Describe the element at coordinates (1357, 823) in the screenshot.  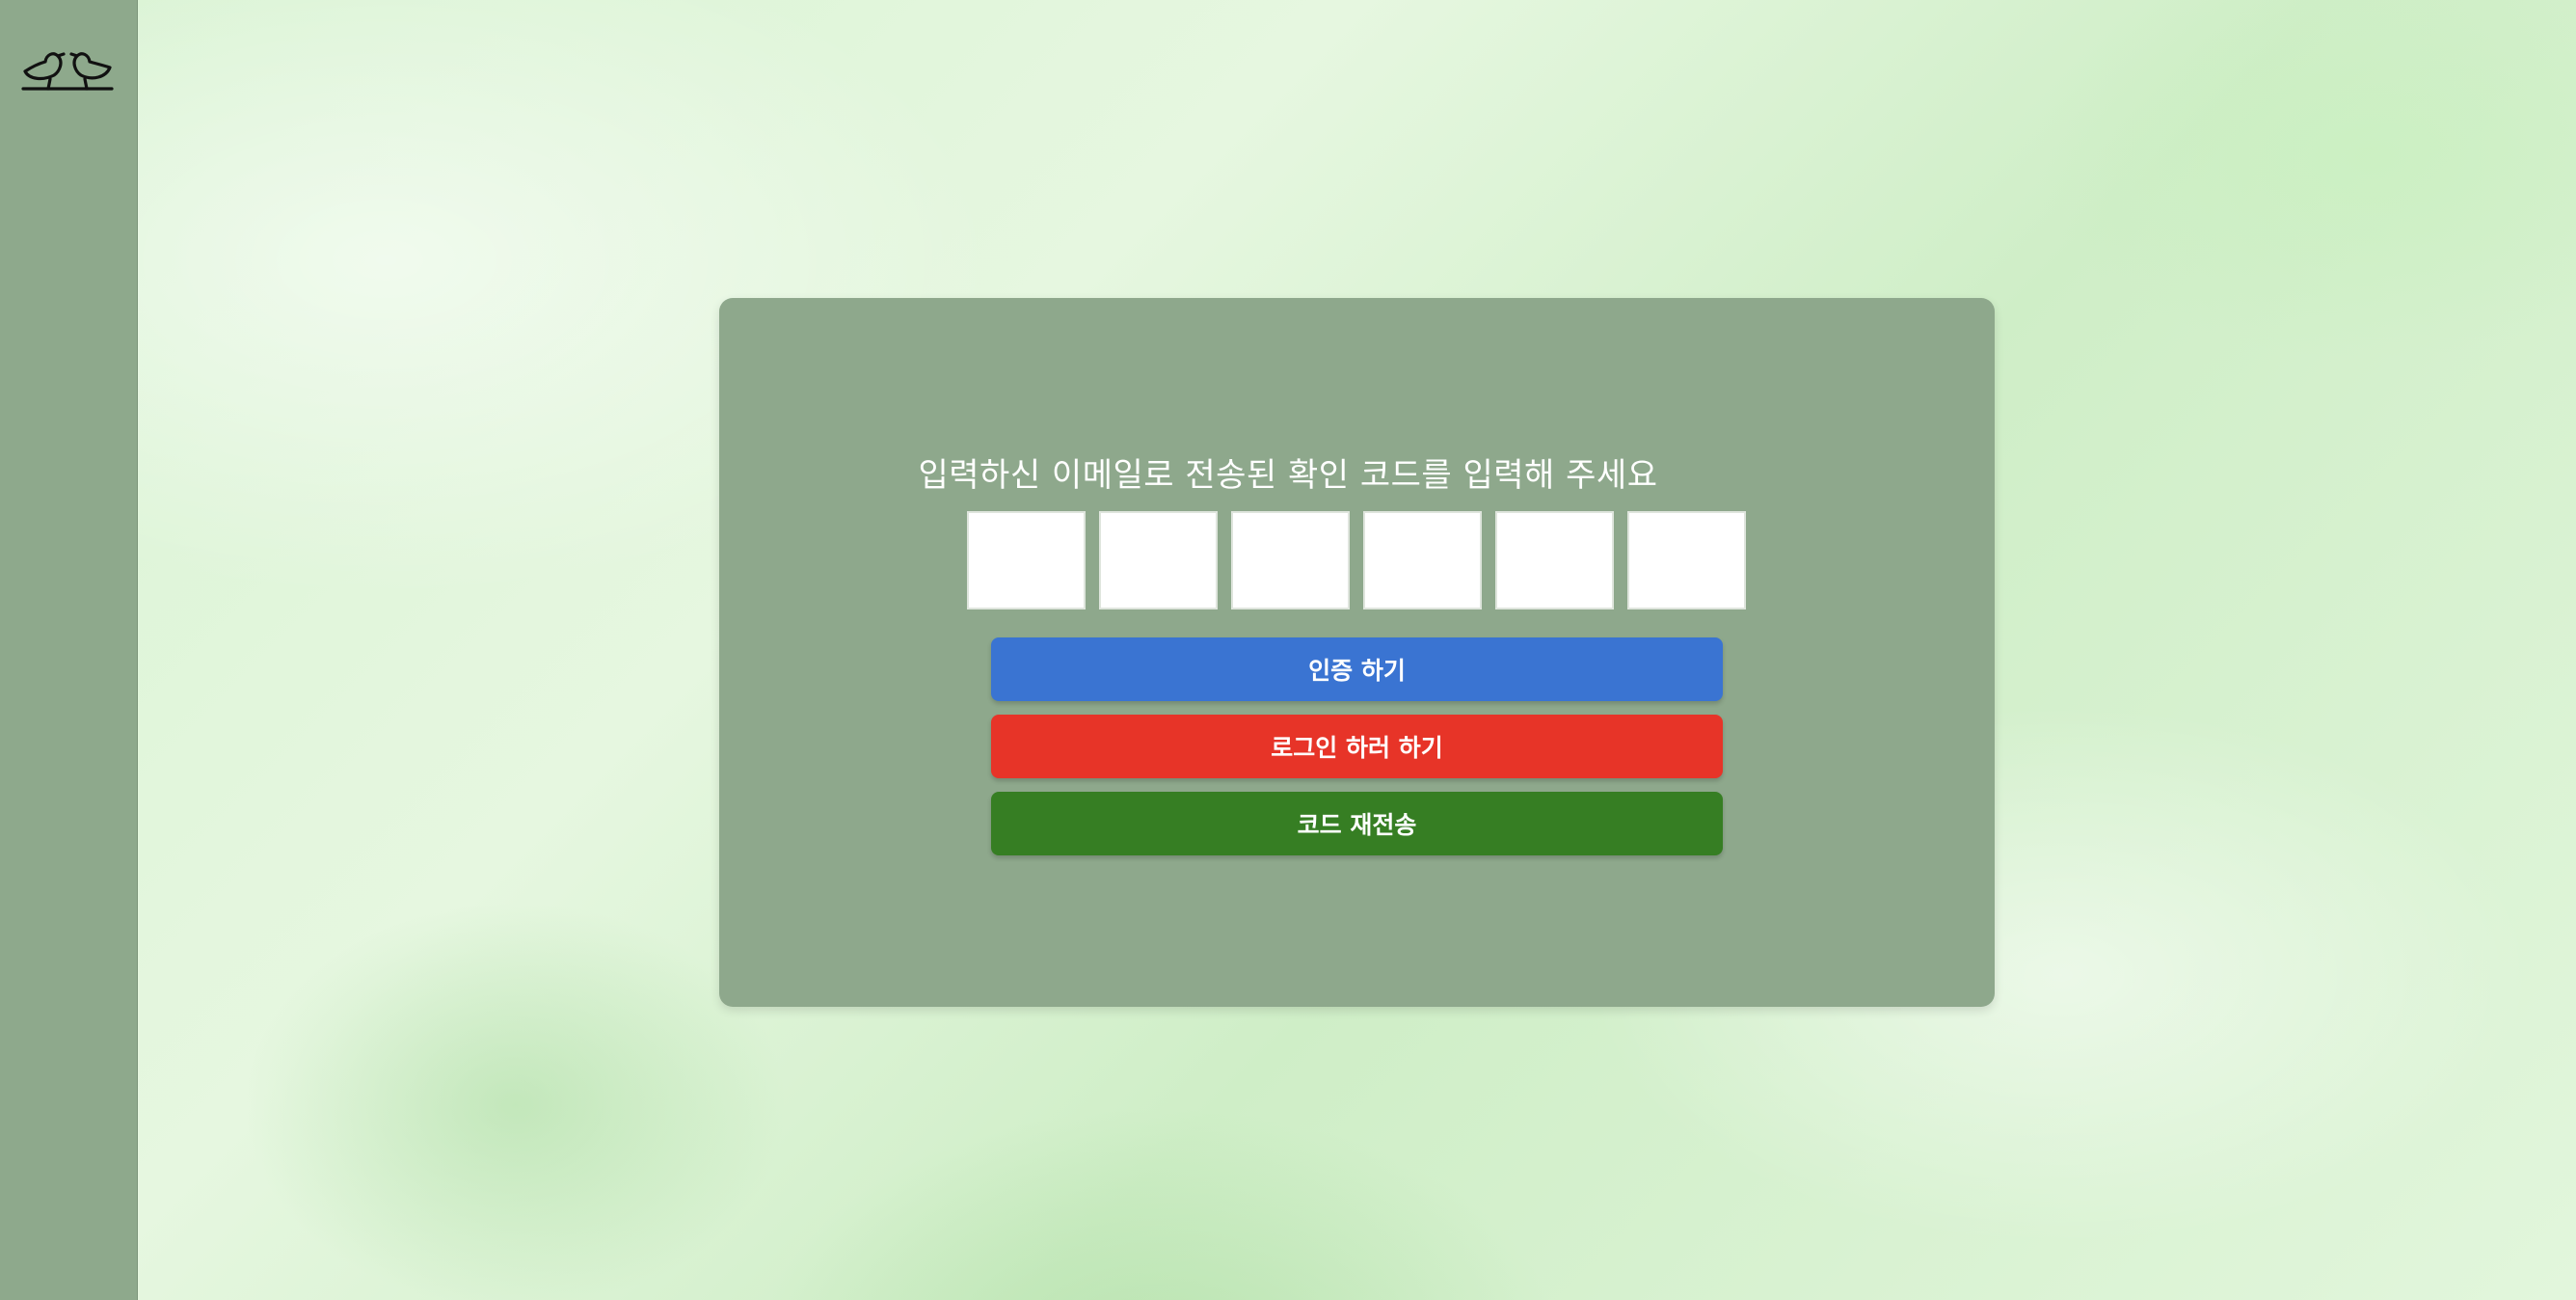
I see `resend-code-button: 코드 재전송` at that location.